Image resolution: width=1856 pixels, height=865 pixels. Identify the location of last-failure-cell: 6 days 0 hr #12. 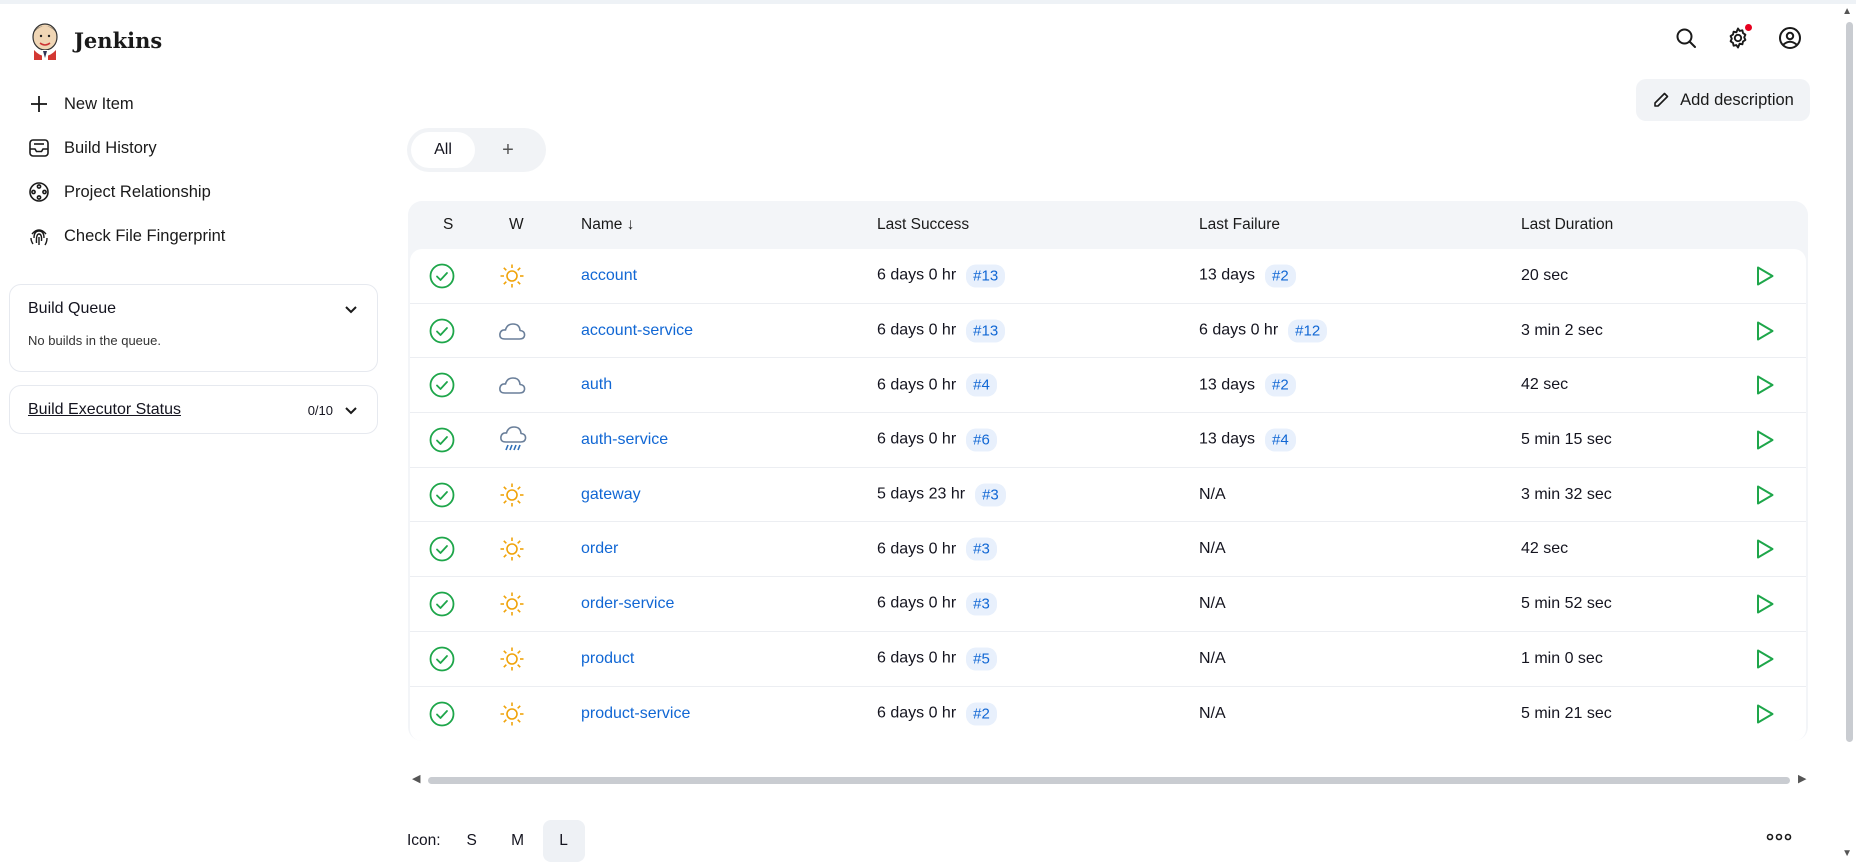
(1263, 331).